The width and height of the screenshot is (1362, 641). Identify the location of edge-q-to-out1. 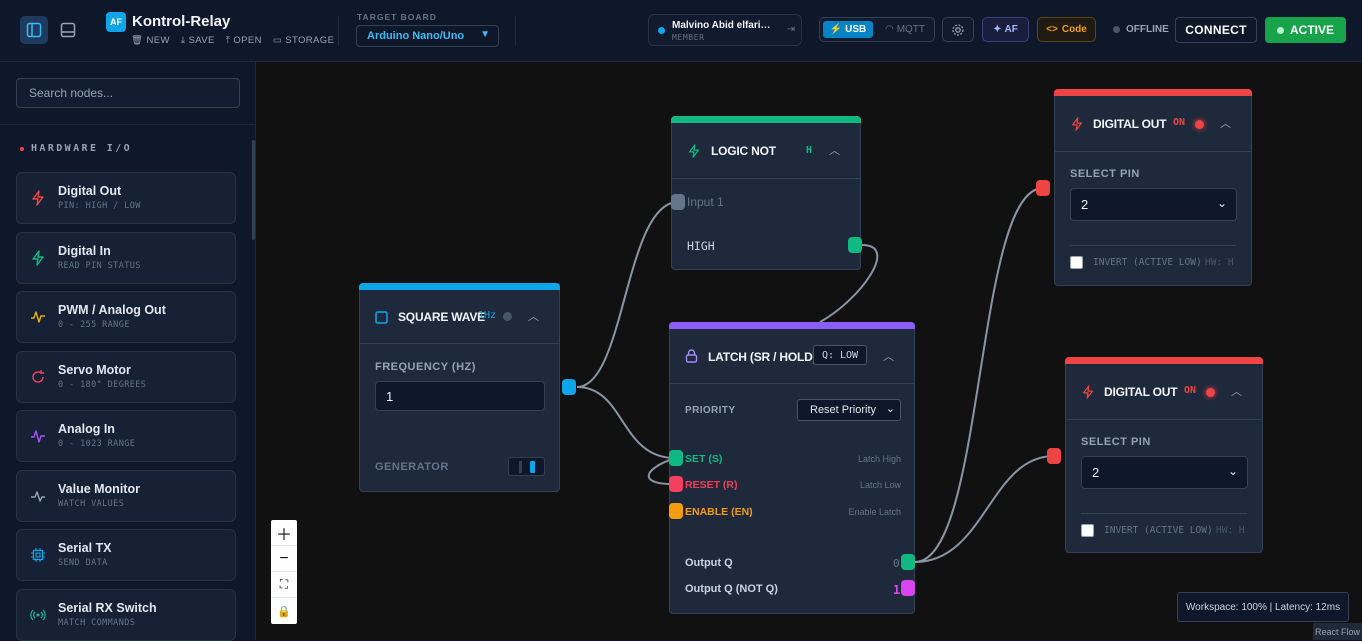
(979, 375).